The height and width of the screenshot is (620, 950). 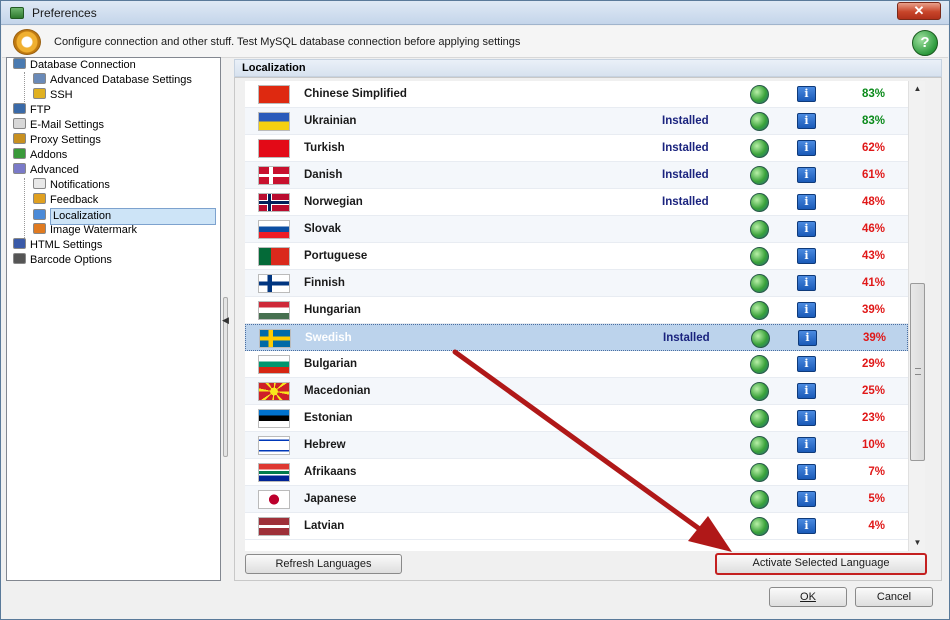 I want to click on tree-item-label: FTP, so click(x=40, y=110).